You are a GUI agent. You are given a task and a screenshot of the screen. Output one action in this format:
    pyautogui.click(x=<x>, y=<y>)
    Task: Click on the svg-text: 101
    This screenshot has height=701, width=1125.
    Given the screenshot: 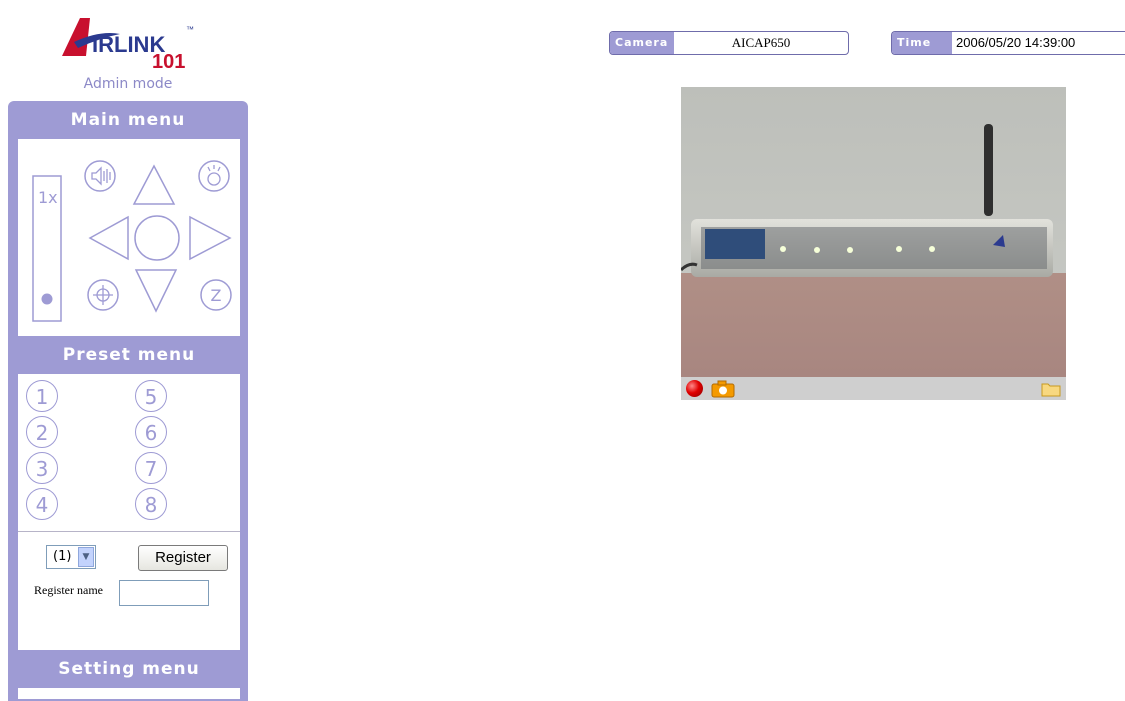 What is the action you would take?
    pyautogui.click(x=168, y=61)
    